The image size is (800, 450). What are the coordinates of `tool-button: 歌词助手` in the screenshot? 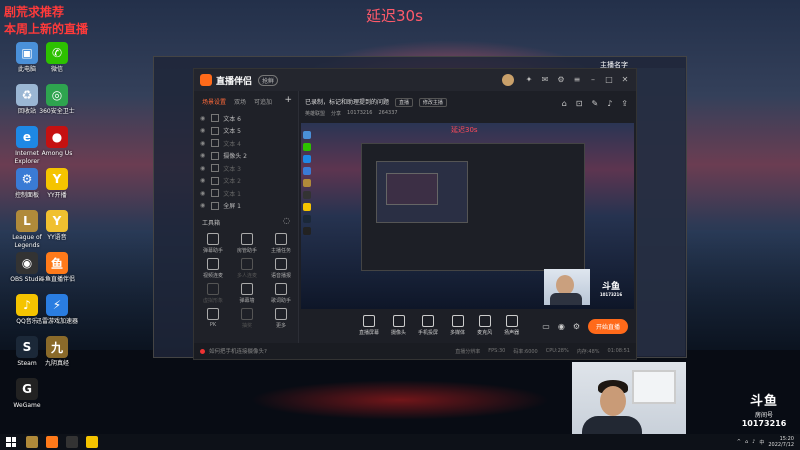 It's located at (281, 293).